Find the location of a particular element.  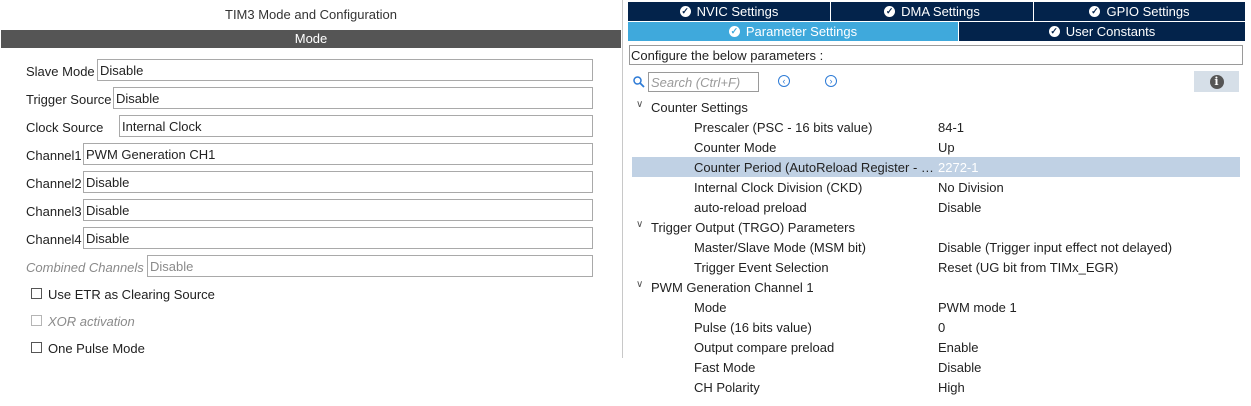

channel2-label: Channel2 is located at coordinates (54, 183).